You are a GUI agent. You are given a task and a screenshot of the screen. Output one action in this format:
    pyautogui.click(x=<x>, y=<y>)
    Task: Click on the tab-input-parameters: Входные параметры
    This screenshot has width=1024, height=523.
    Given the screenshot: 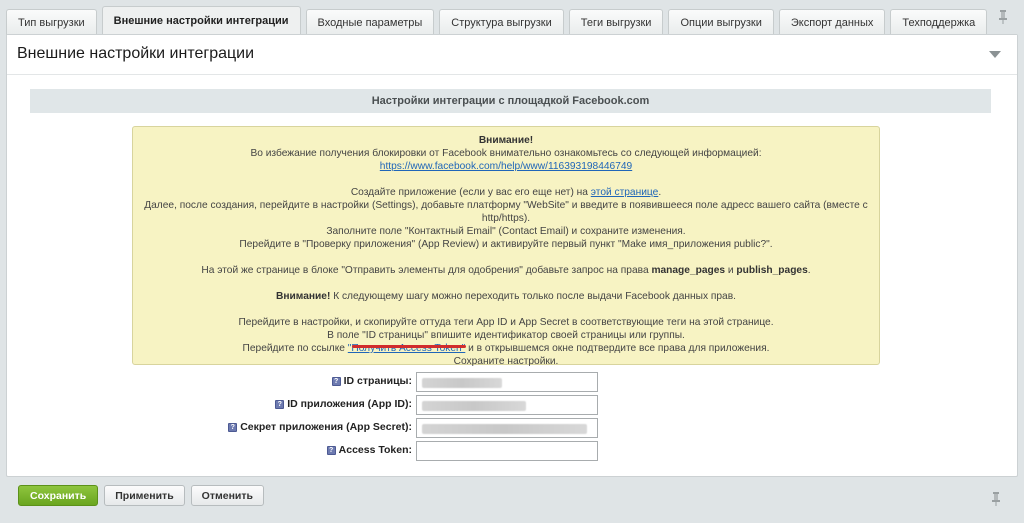 What is the action you would take?
    pyautogui.click(x=370, y=22)
    